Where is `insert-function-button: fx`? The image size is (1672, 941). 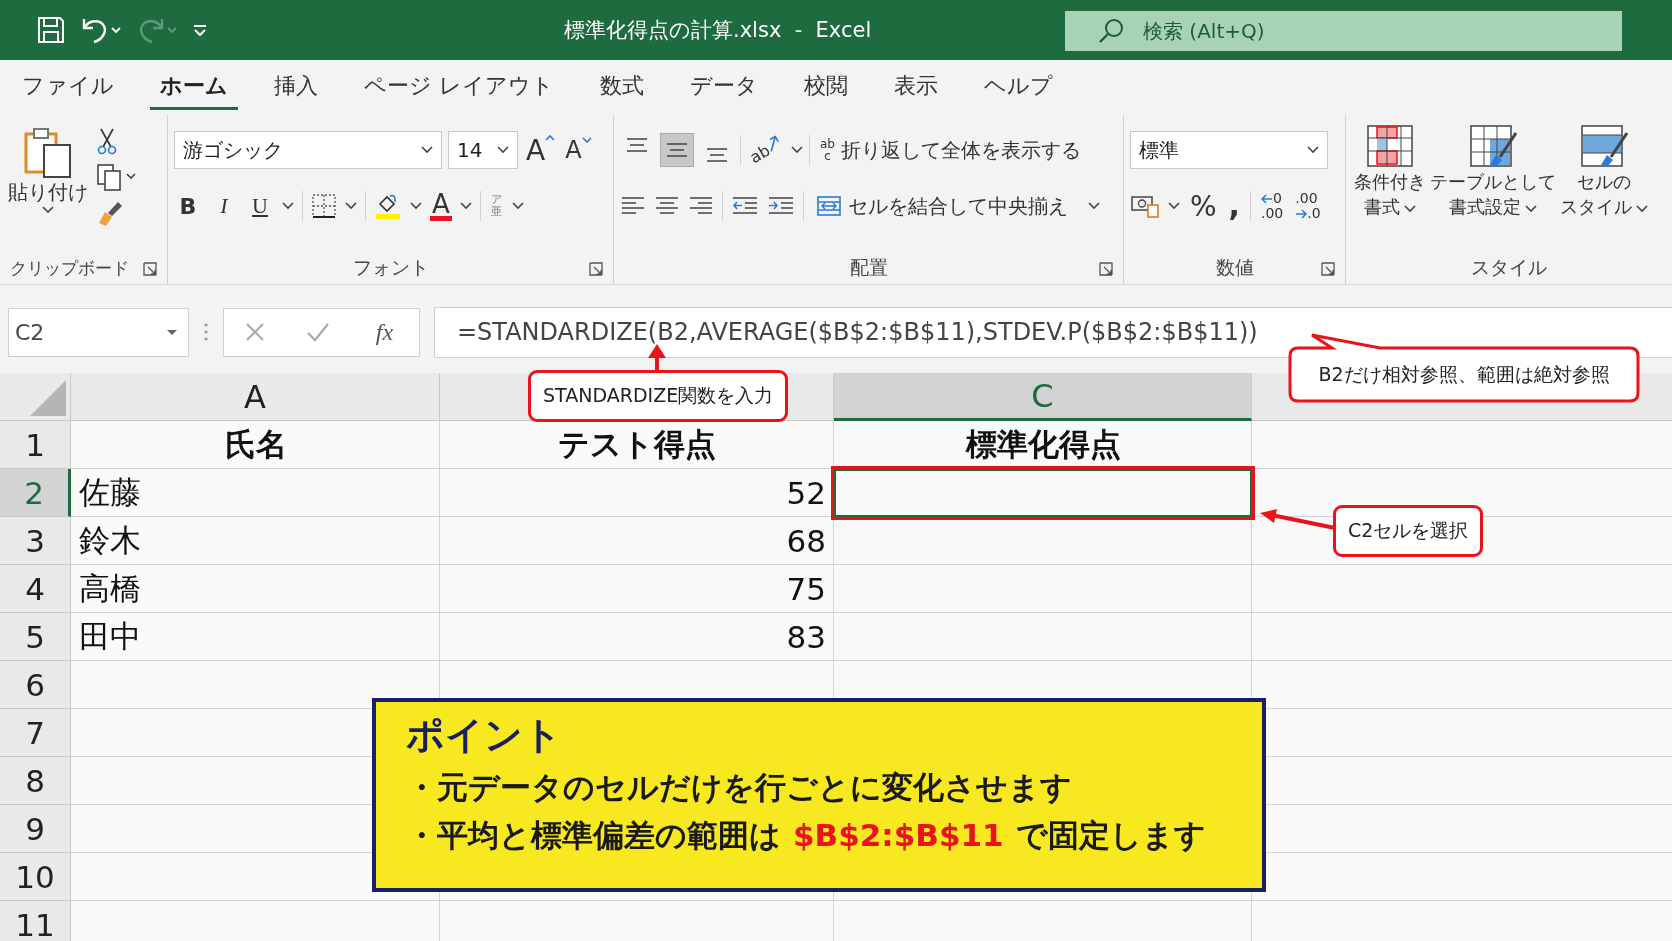 insert-function-button: fx is located at coordinates (384, 332).